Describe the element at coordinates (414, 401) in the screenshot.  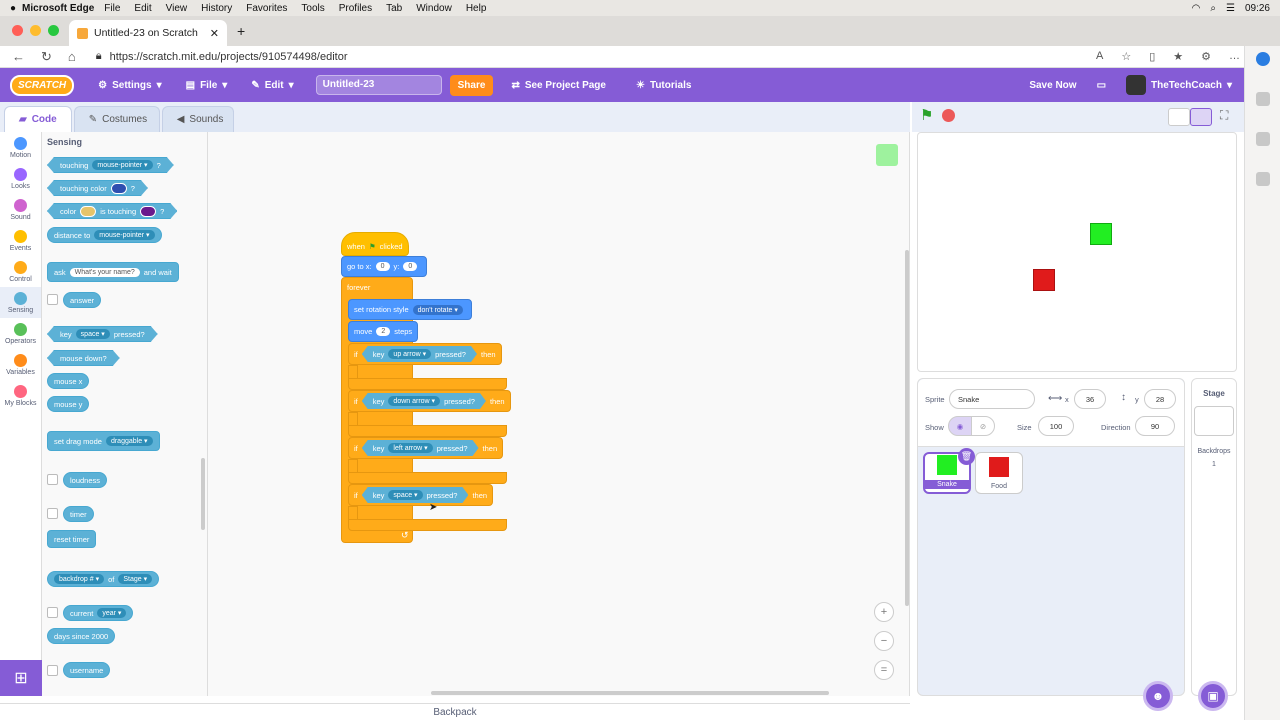
I see `key-dropdown: down arrow ▾` at that location.